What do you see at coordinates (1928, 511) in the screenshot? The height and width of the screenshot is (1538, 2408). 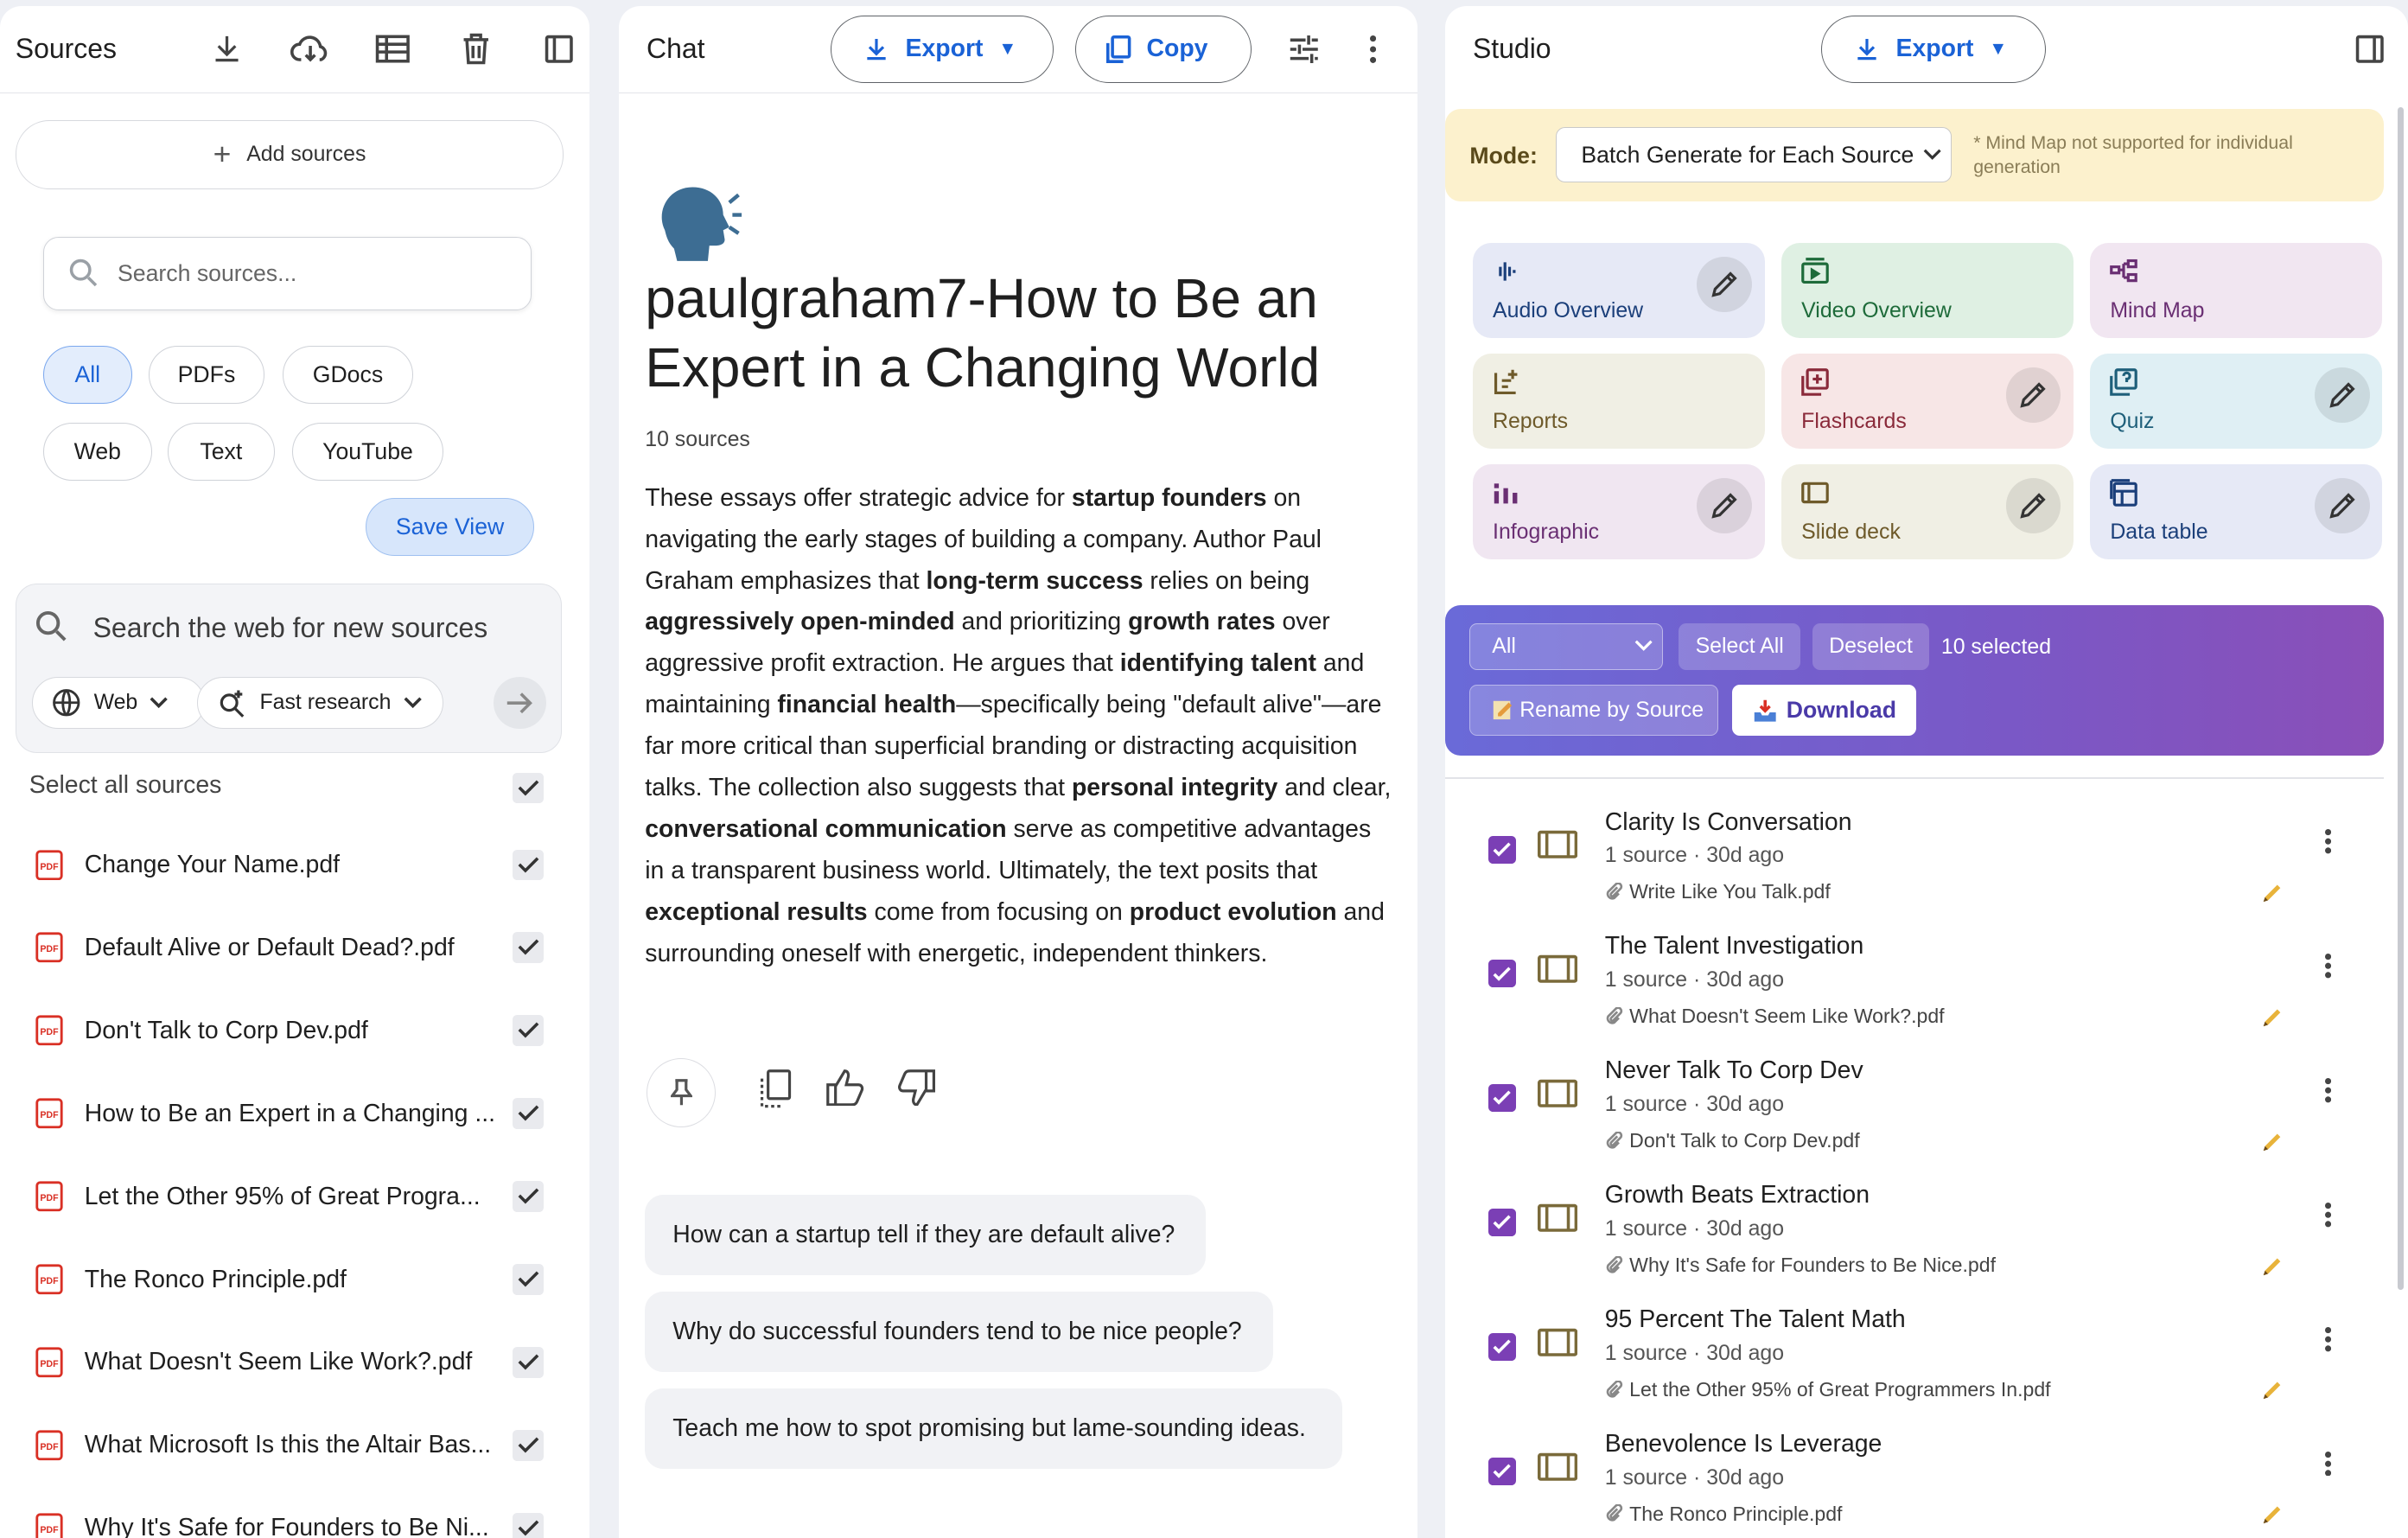 I see `slide-deck-tile: Slide deck` at bounding box center [1928, 511].